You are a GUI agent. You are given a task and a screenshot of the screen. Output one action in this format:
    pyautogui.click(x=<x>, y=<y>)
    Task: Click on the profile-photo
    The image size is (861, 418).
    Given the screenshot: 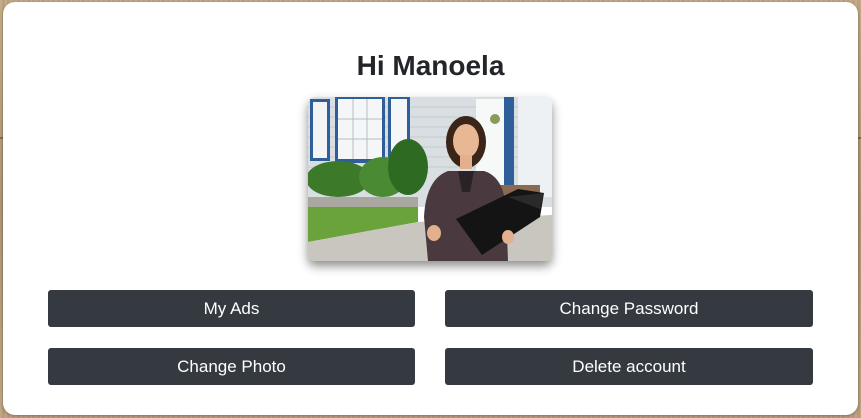 What is the action you would take?
    pyautogui.click(x=430, y=179)
    